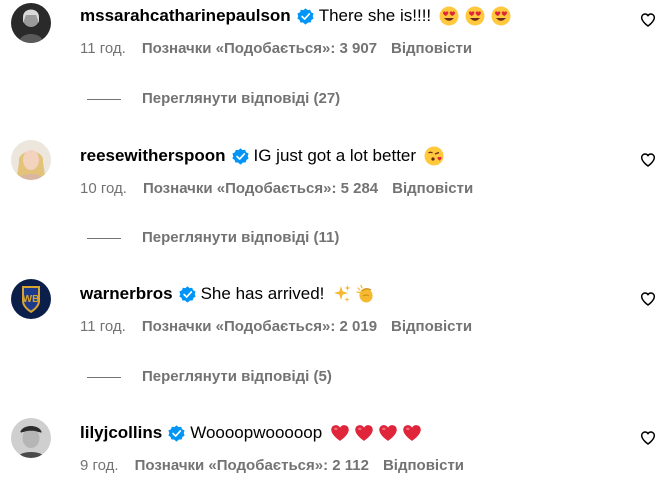  I want to click on username: lilyjcollins, so click(121, 433).